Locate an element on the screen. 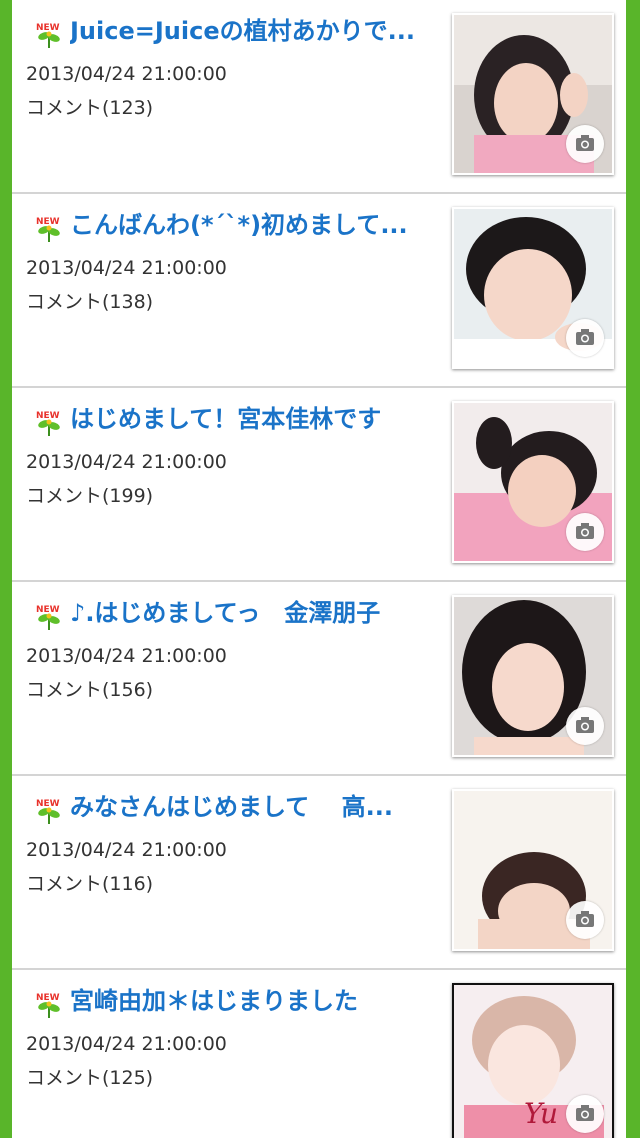 This screenshot has width=640, height=1138. entry-title: ♪.はじめましてっ 金澤朋子 is located at coordinates (250, 613).